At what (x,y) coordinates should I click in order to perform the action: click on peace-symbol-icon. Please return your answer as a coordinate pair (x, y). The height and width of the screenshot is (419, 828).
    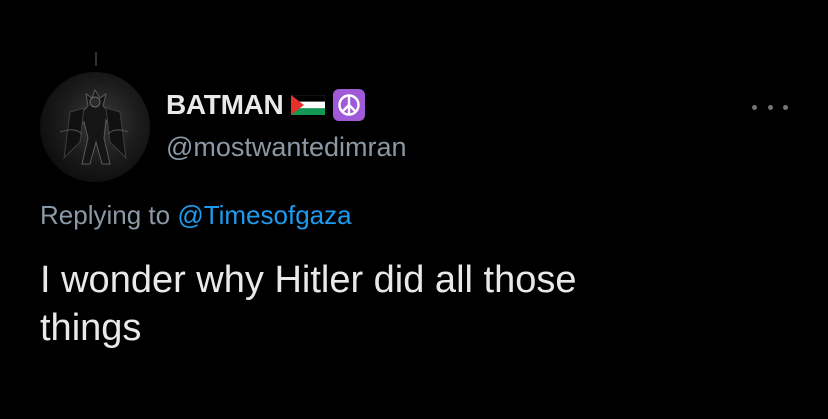
    Looking at the image, I should click on (349, 105).